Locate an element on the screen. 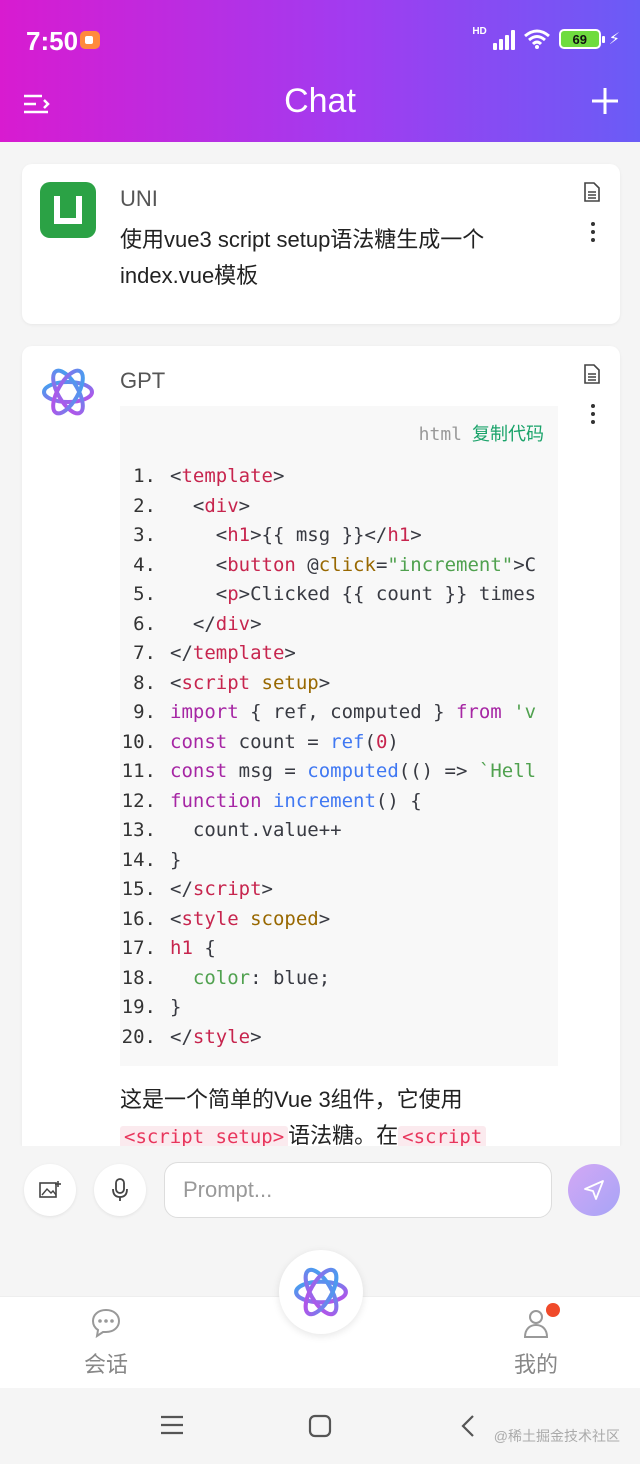  prompt-input is located at coordinates (358, 1190).